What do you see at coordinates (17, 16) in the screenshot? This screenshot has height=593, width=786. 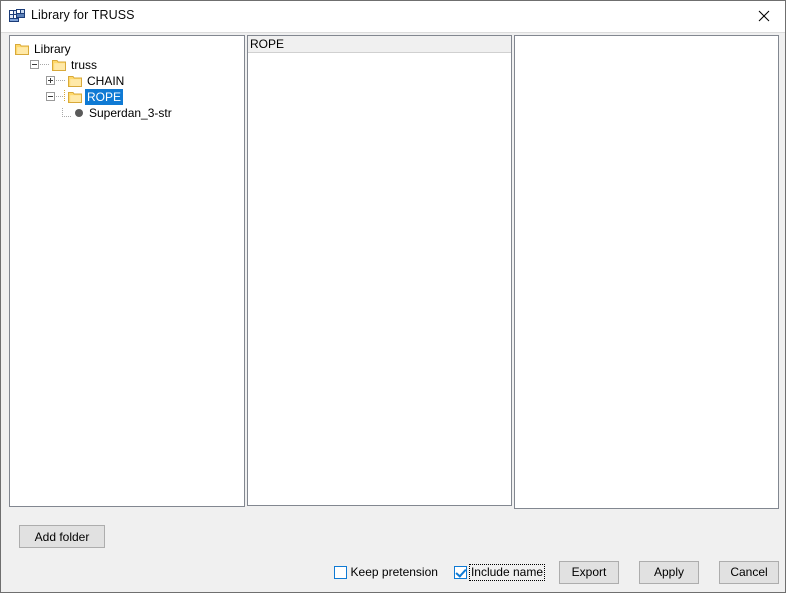 I see `library-window-icon` at bounding box center [17, 16].